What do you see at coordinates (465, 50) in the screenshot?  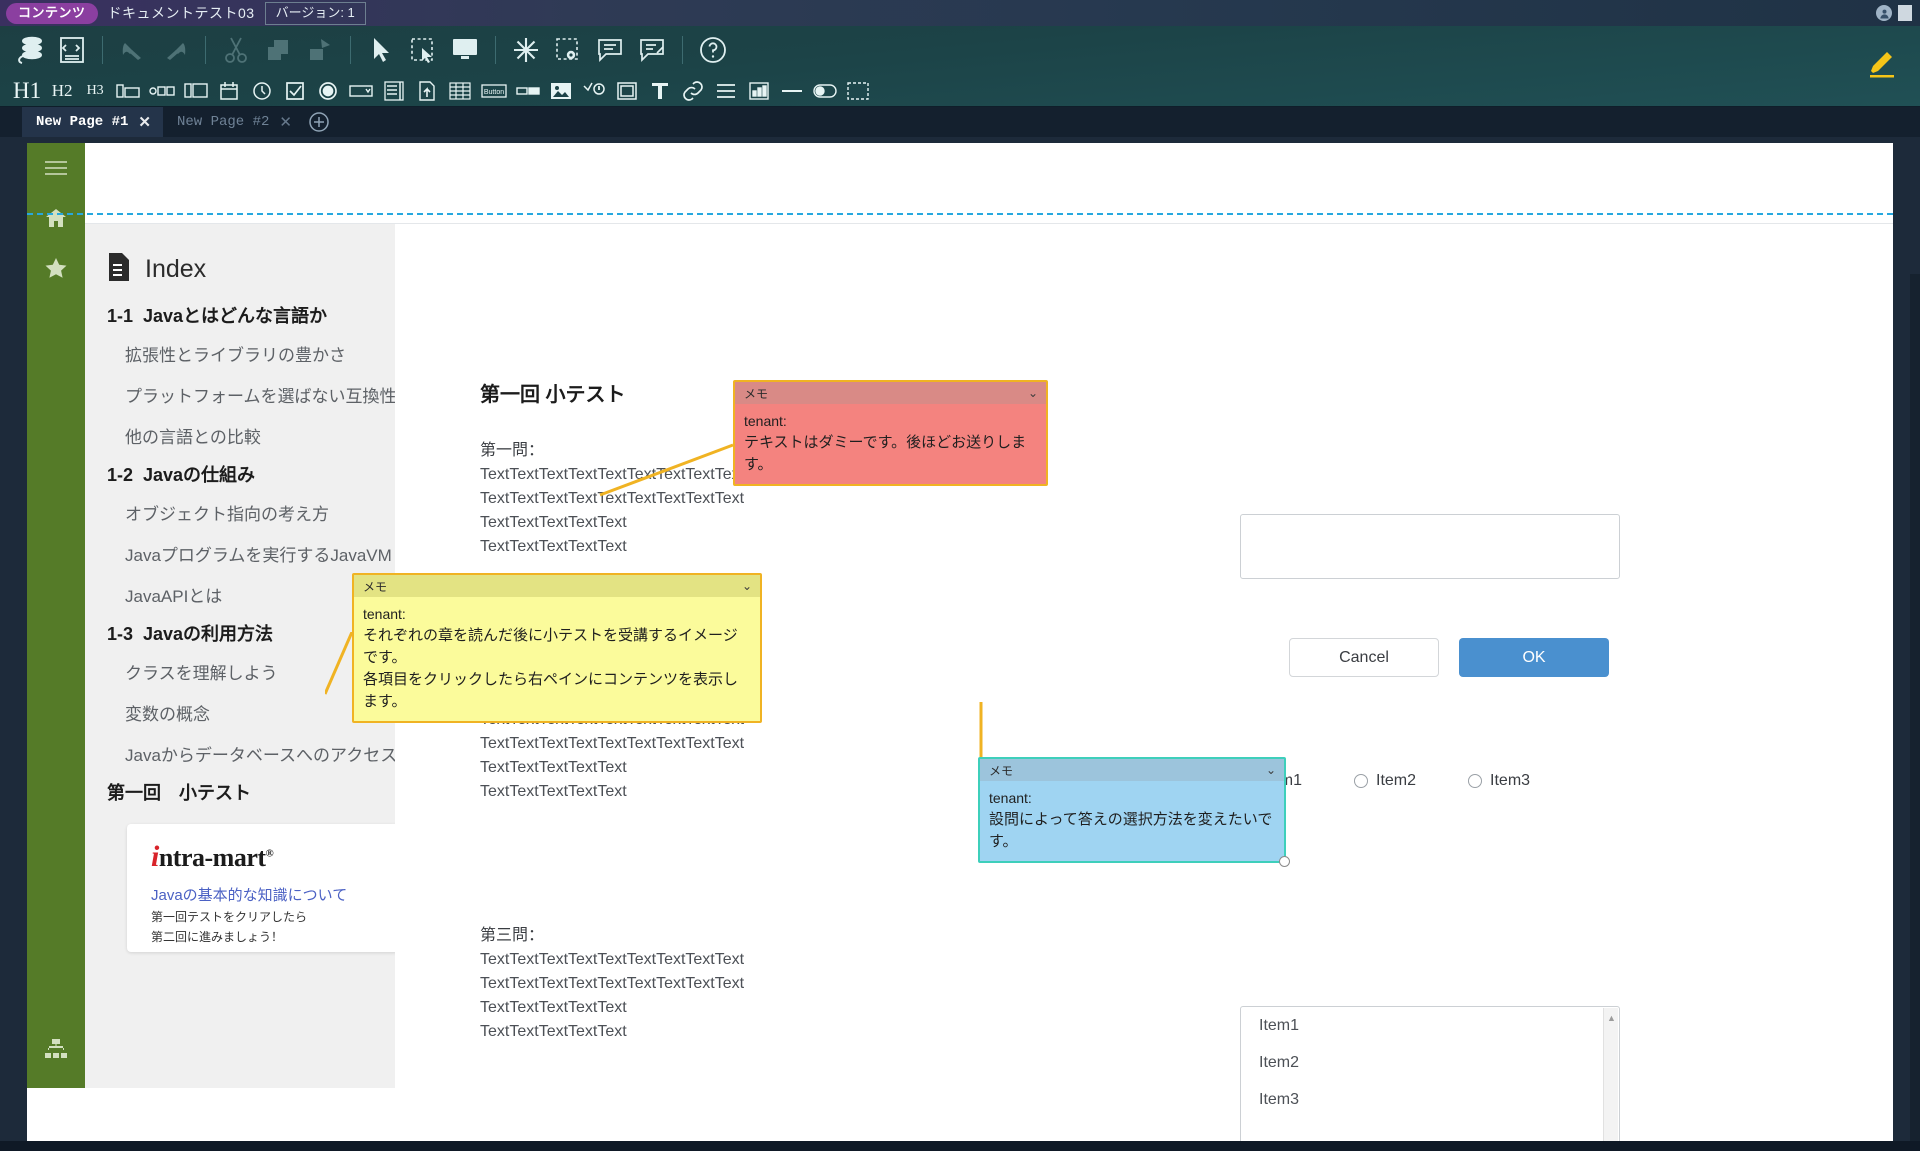 I see `preview-monitor-icon` at bounding box center [465, 50].